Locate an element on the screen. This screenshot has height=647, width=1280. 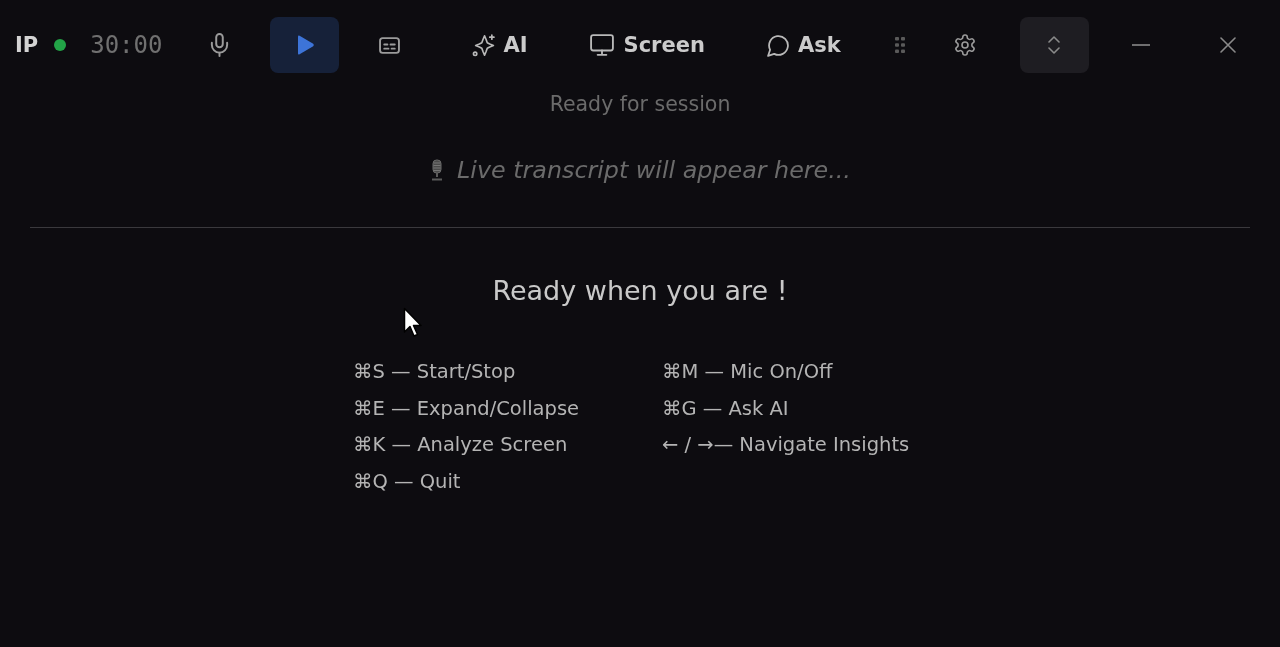
sparkle-icon is located at coordinates (484, 45).